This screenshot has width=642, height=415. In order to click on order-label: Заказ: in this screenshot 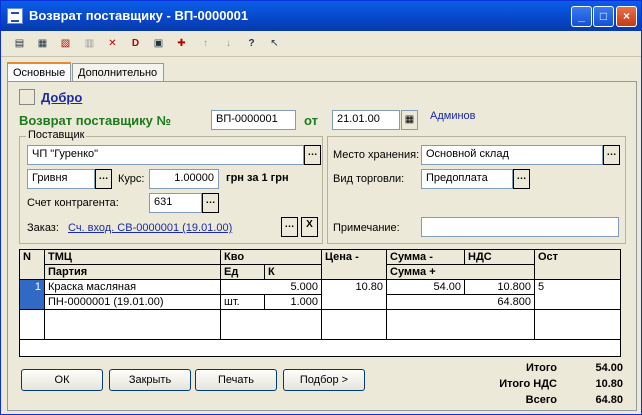, I will do `click(43, 228)`.